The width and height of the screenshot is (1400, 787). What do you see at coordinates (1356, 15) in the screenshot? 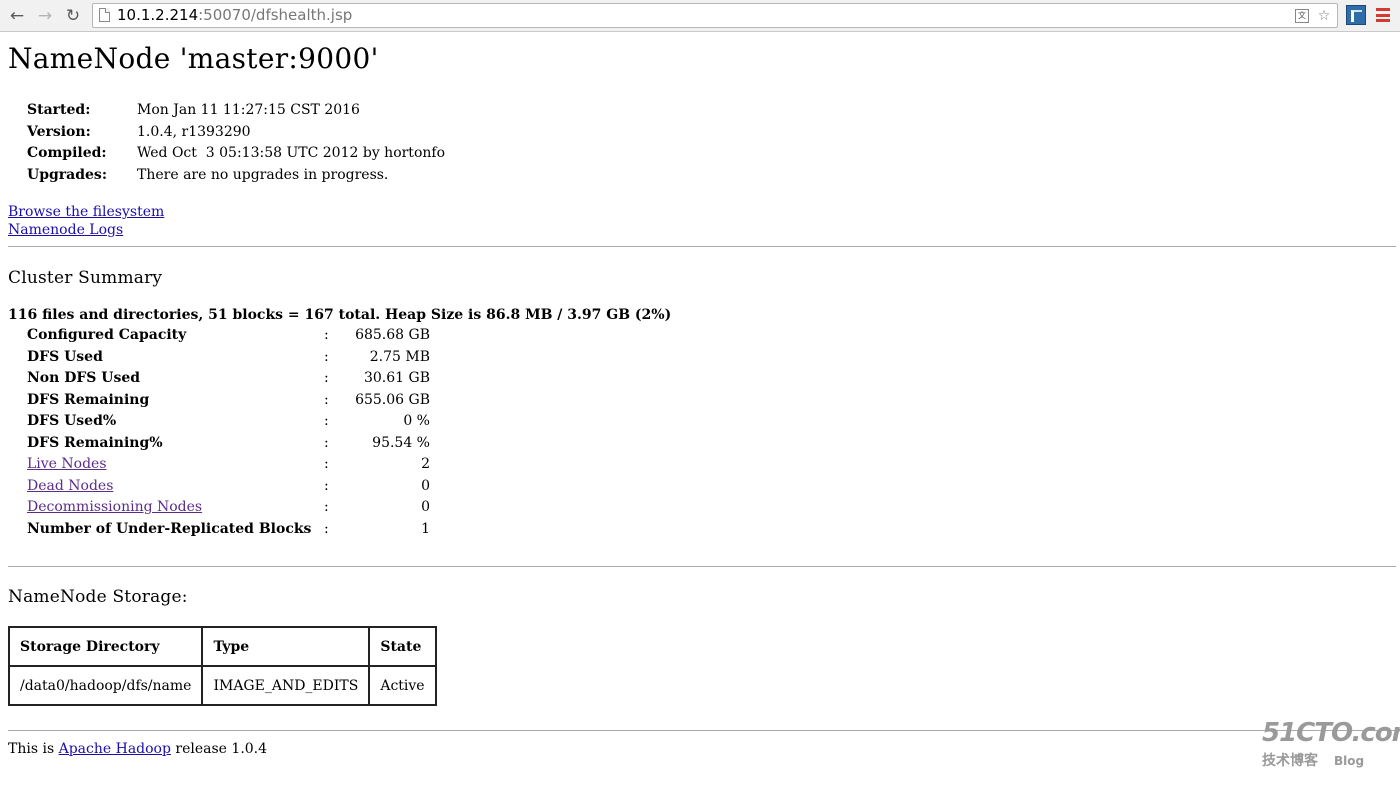
I see `extension-icon` at bounding box center [1356, 15].